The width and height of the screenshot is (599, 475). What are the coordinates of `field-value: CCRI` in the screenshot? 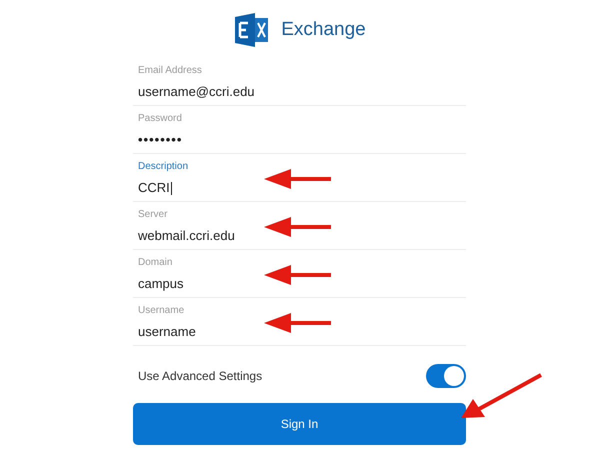 It's located at (155, 188).